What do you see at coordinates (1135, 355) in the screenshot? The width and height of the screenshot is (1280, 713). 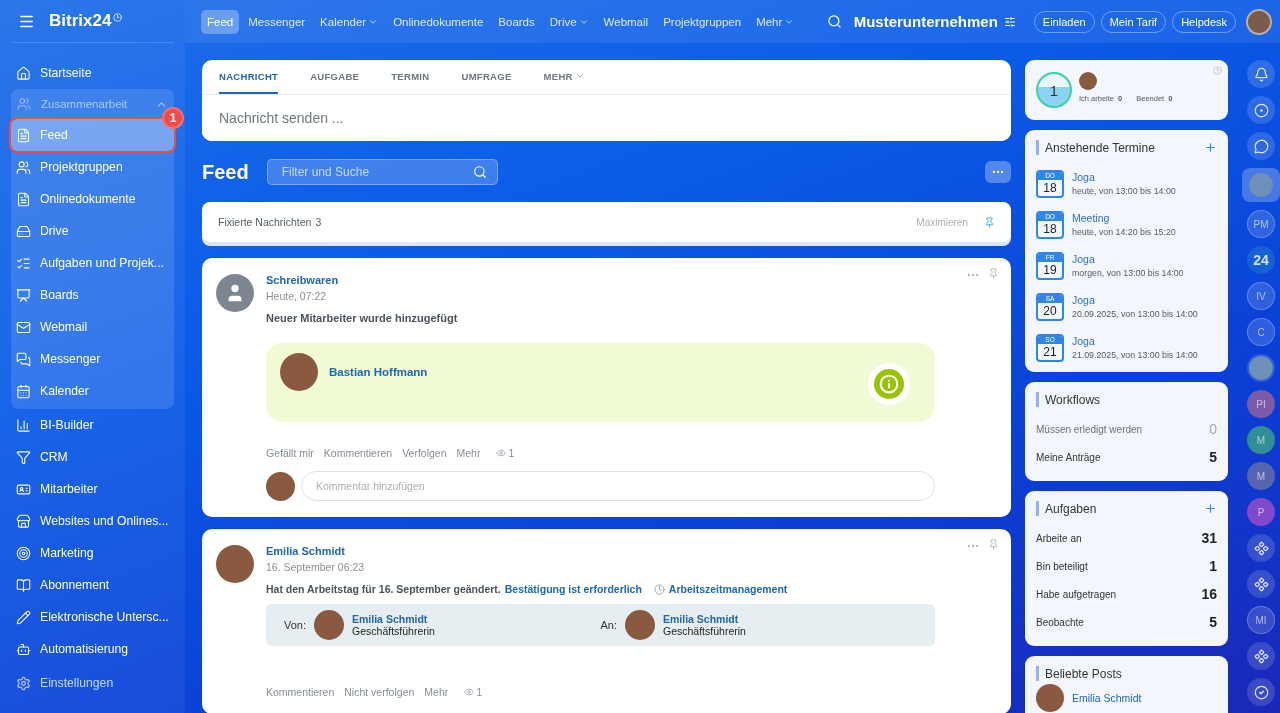 I see `event-time: 21.09.2025, von 13:00 bis 14:00` at bounding box center [1135, 355].